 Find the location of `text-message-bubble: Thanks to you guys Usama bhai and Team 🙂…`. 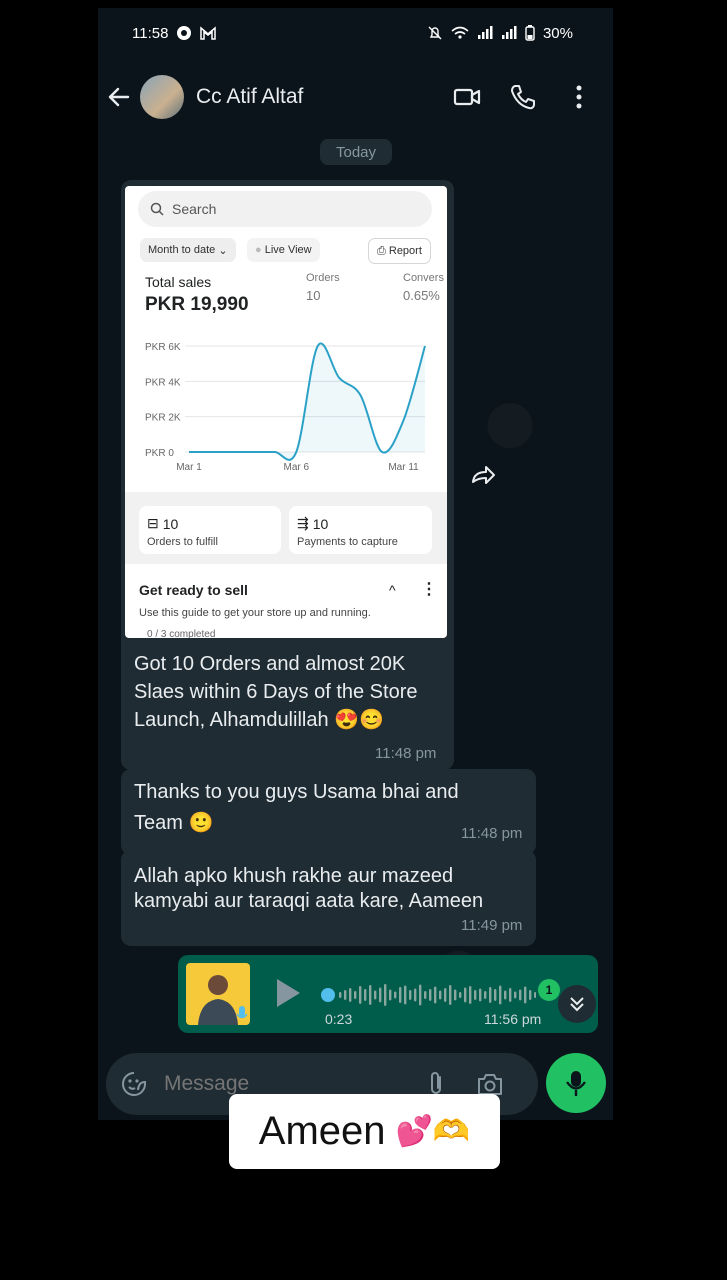

text-message-bubble: Thanks to you guys Usama bhai and Team 🙂… is located at coordinates (328, 812).